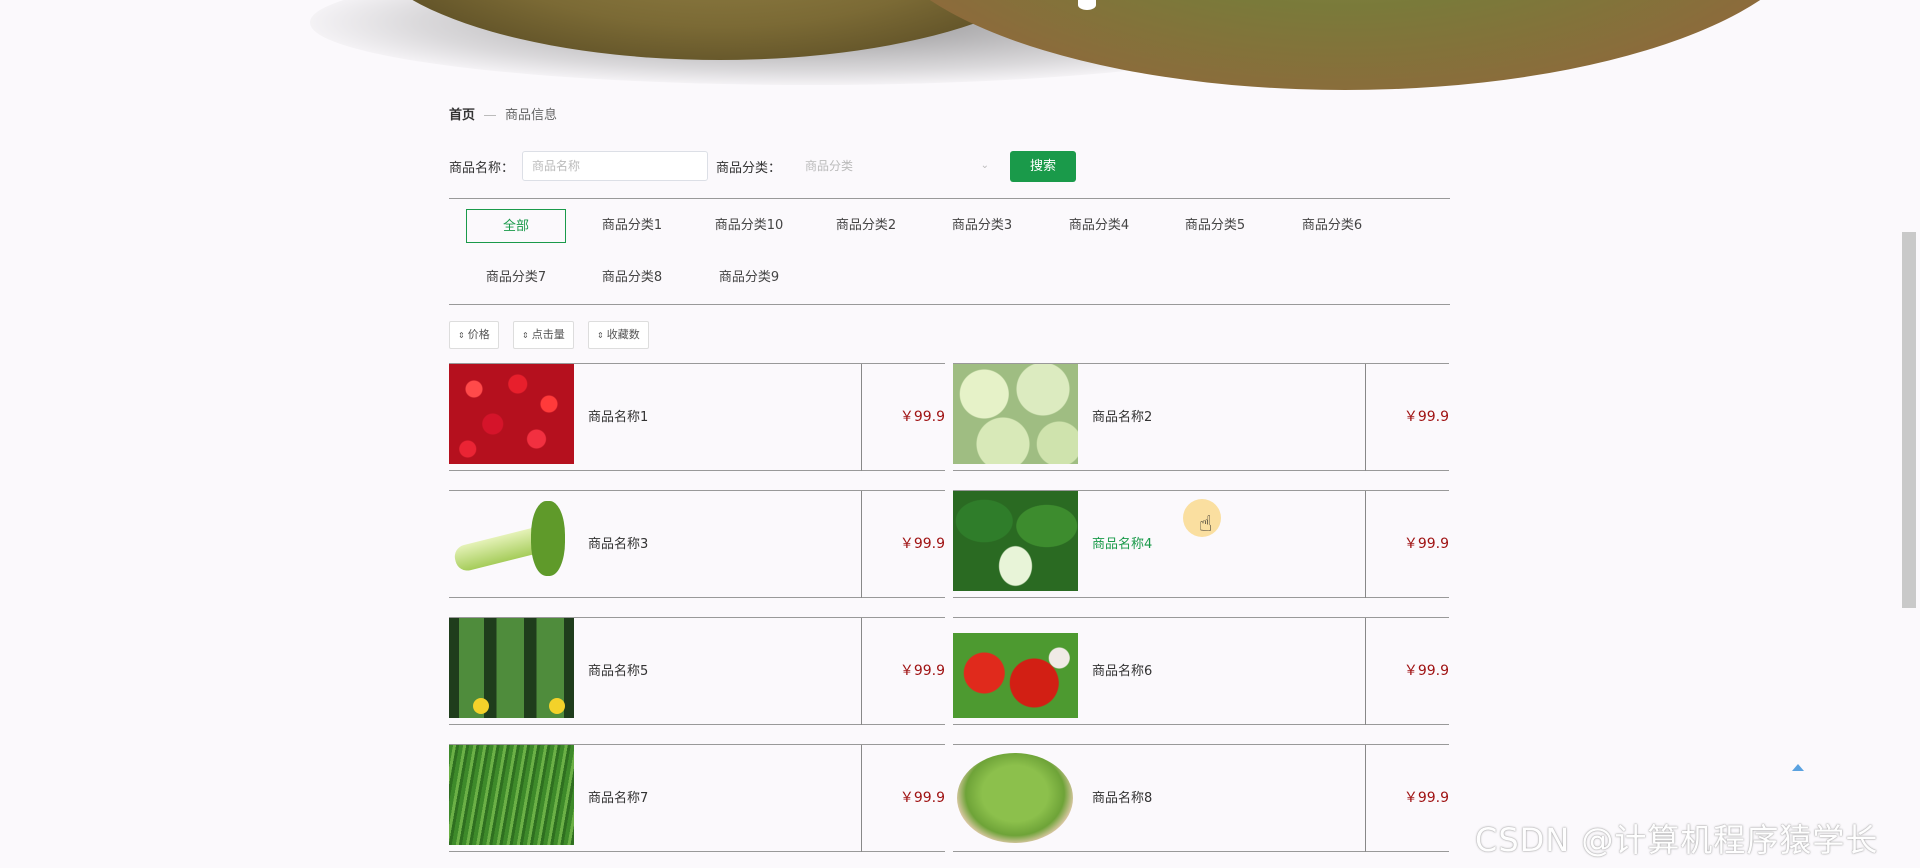 This screenshot has width=1920, height=868. Describe the element at coordinates (697, 671) in the screenshot. I see `product-card: 商品名称5 ￥99.9` at that location.